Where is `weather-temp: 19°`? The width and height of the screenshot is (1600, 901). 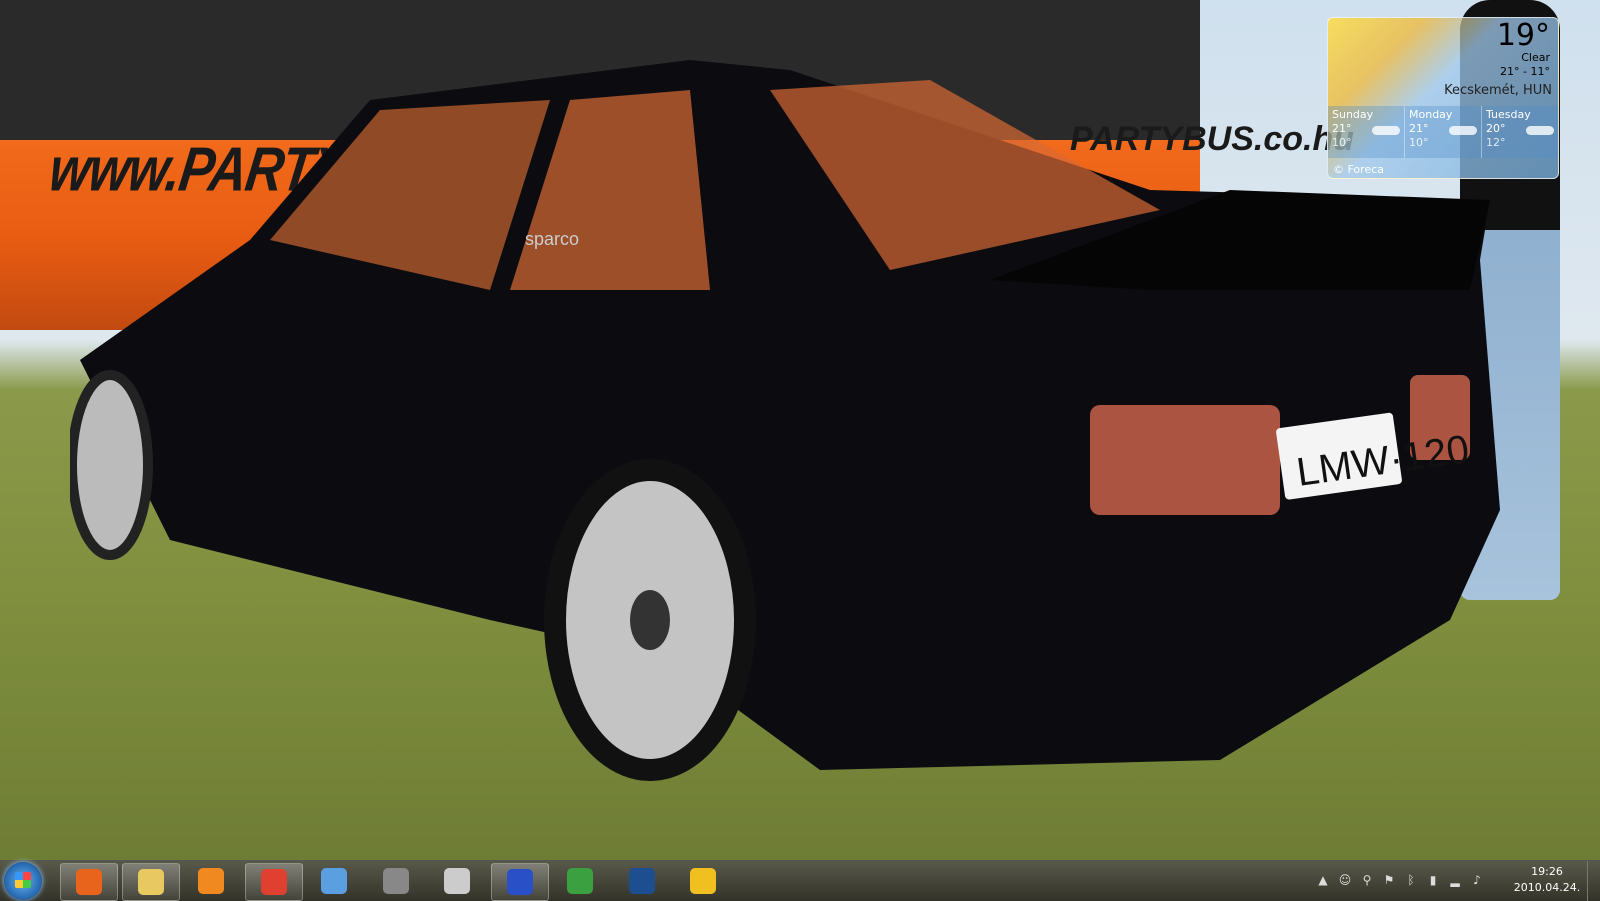
weather-temp: 19° is located at coordinates (1523, 35).